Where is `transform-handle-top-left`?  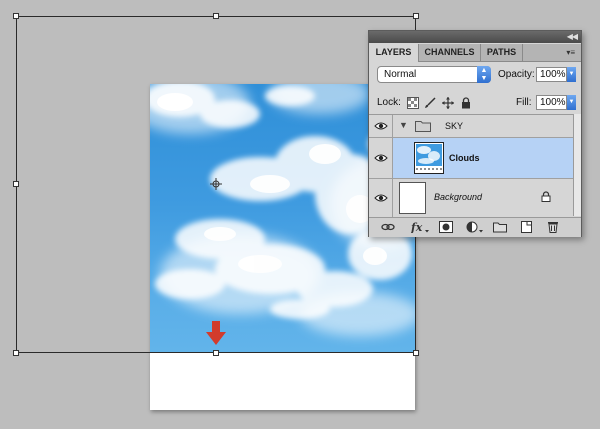 transform-handle-top-left is located at coordinates (16, 16).